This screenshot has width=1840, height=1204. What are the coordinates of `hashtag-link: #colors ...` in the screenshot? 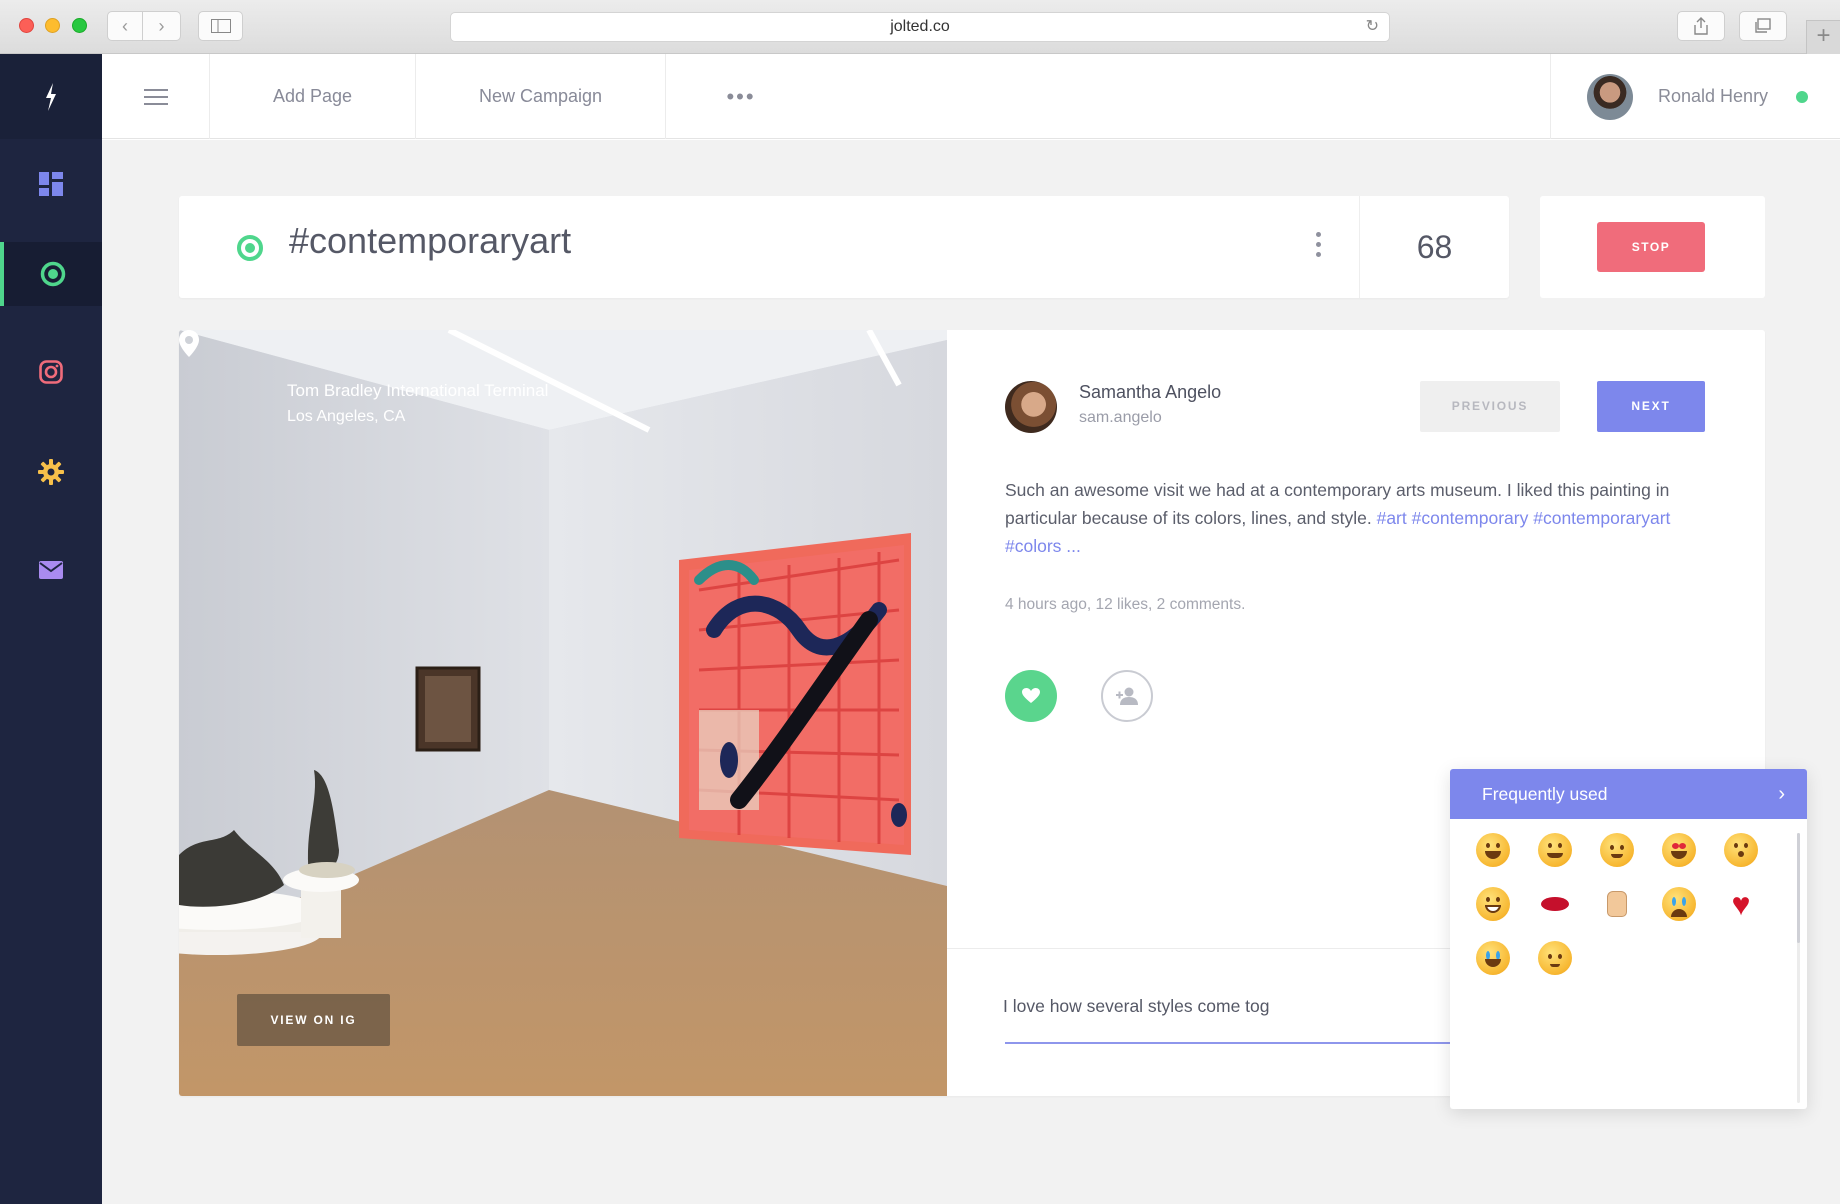 It's located at (1043, 546).